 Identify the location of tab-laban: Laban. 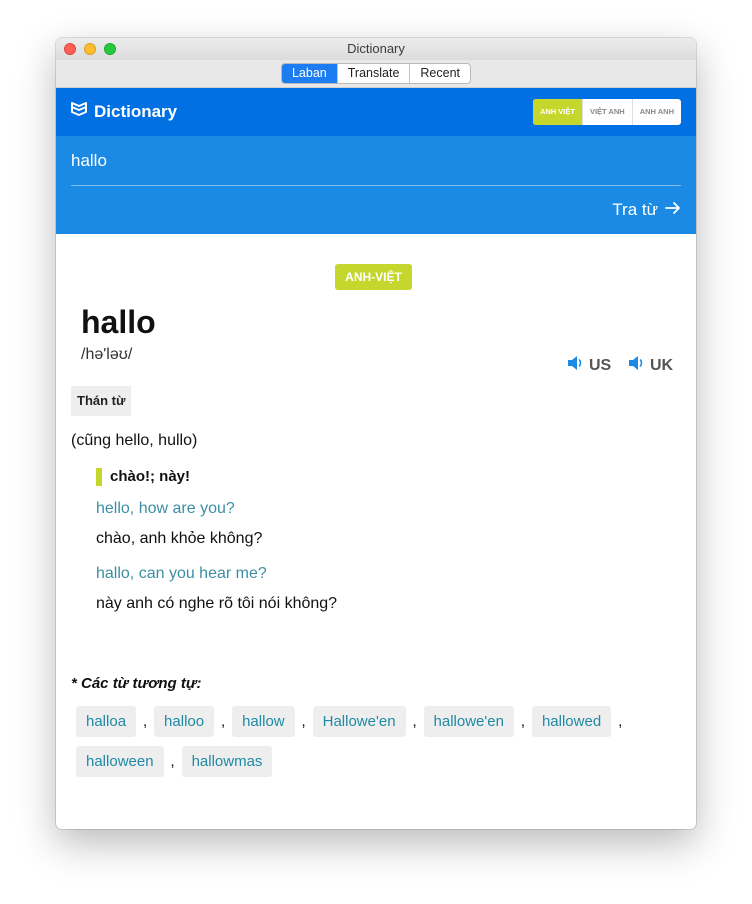
(309, 73).